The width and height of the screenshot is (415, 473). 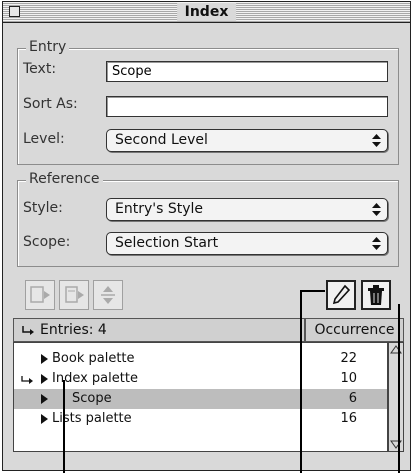 What do you see at coordinates (73, 330) in the screenshot?
I see `entries-count-label: Entries: 4` at bounding box center [73, 330].